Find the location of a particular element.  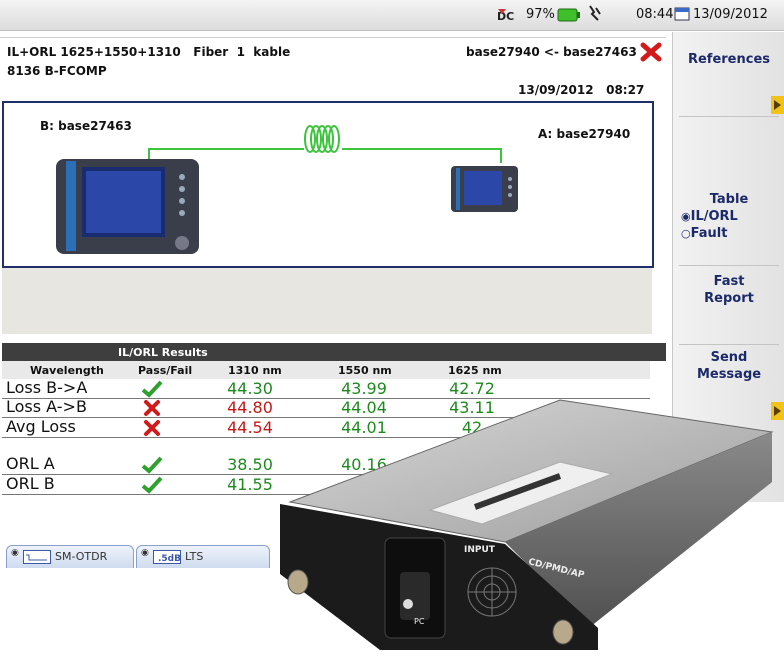

device-b-icon is located at coordinates (127, 206).